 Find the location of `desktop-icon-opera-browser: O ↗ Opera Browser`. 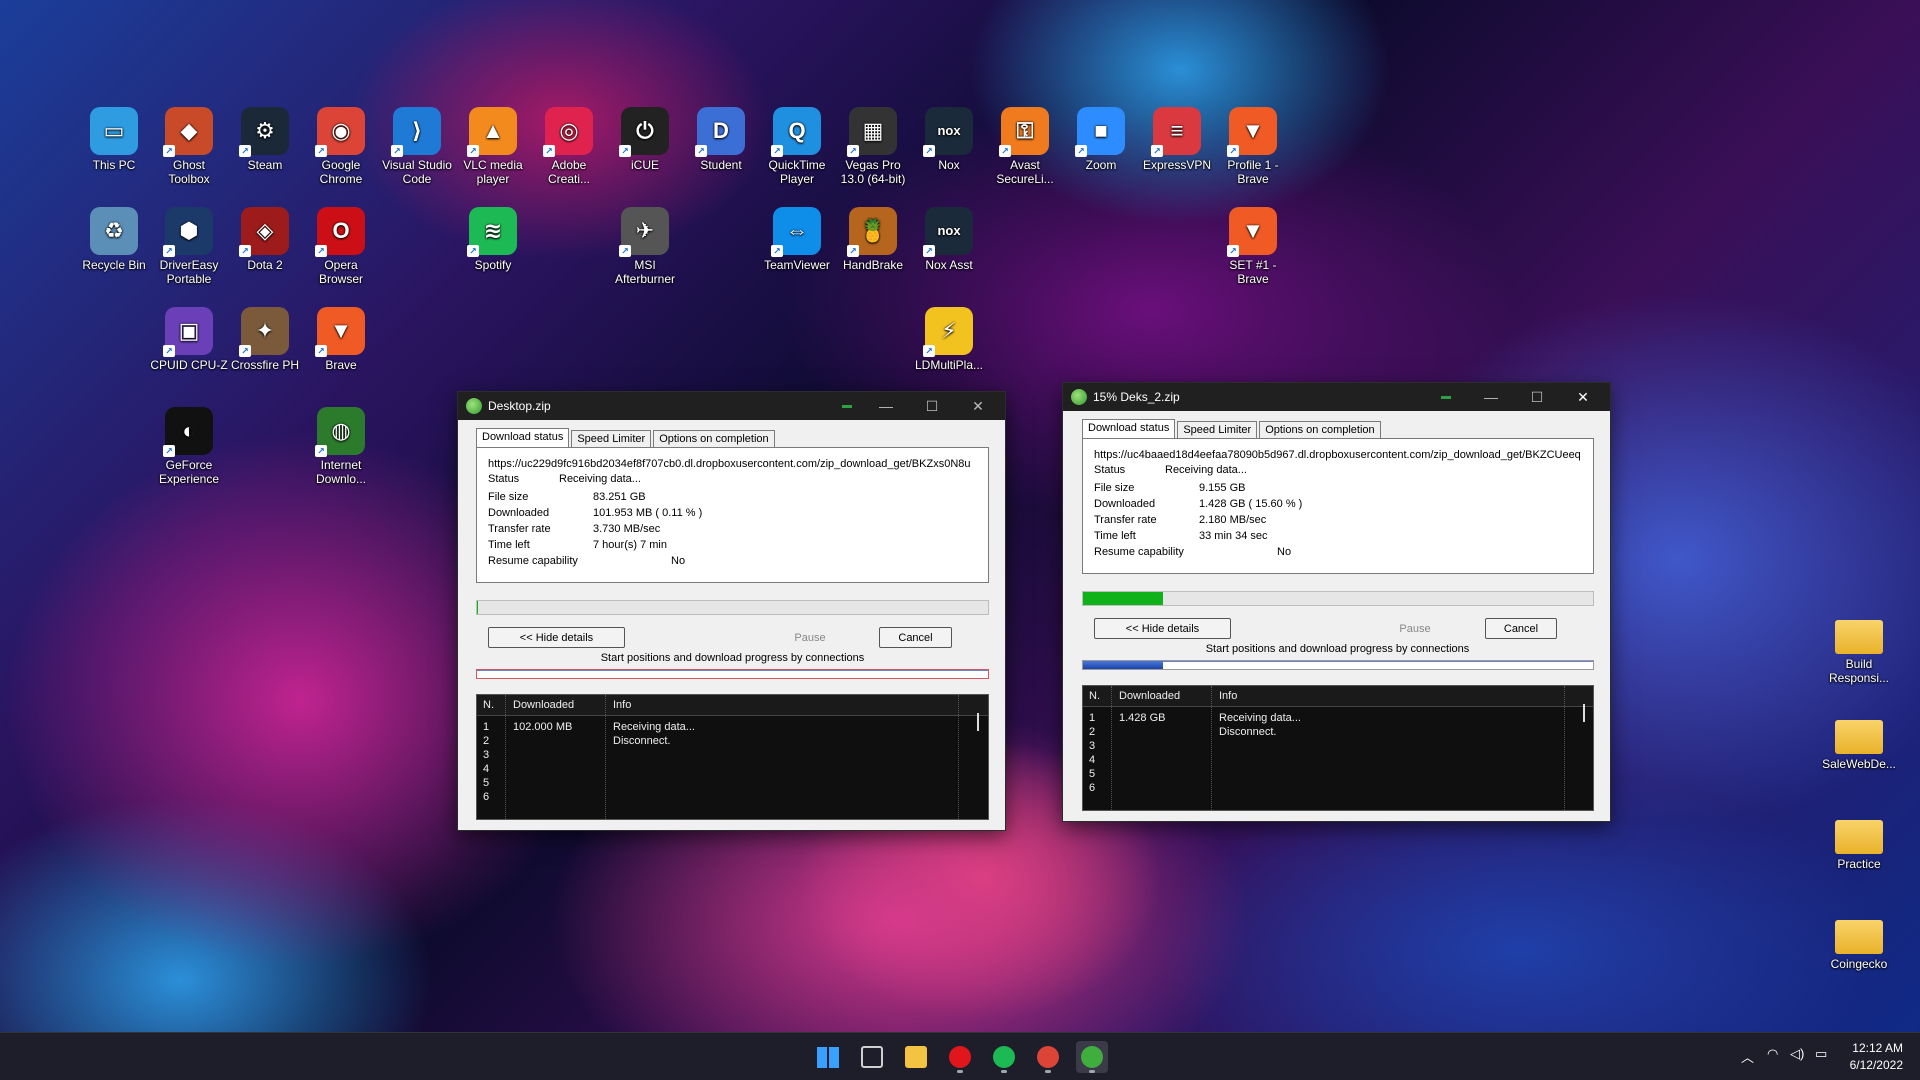

desktop-icon-opera-browser: O ↗ Opera Browser is located at coordinates (341, 246).